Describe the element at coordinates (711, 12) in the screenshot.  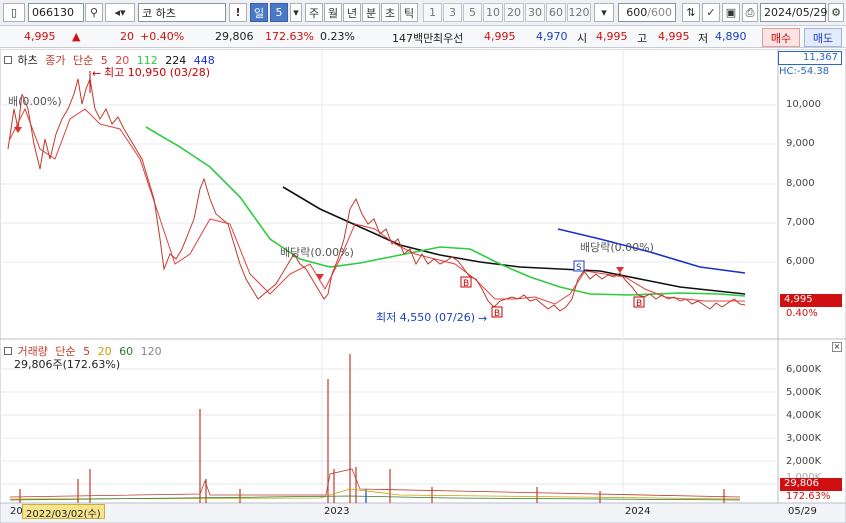
I see `checkmark-icon: ✓` at that location.